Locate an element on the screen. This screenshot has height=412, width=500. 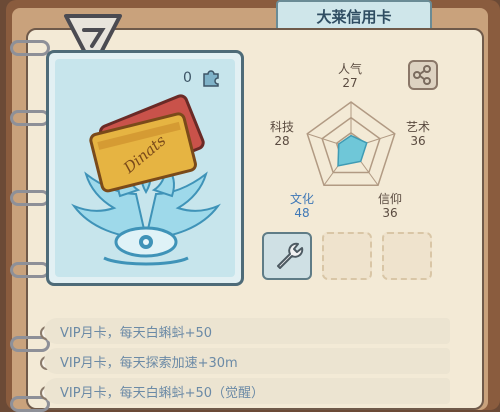
wrench-icon is located at coordinates (290, 255).